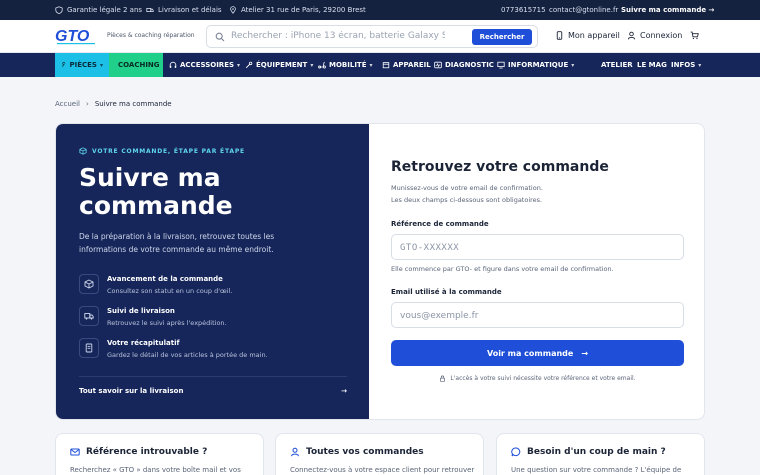 The width and height of the screenshot is (760, 475). I want to click on search-icon, so click(220, 37).